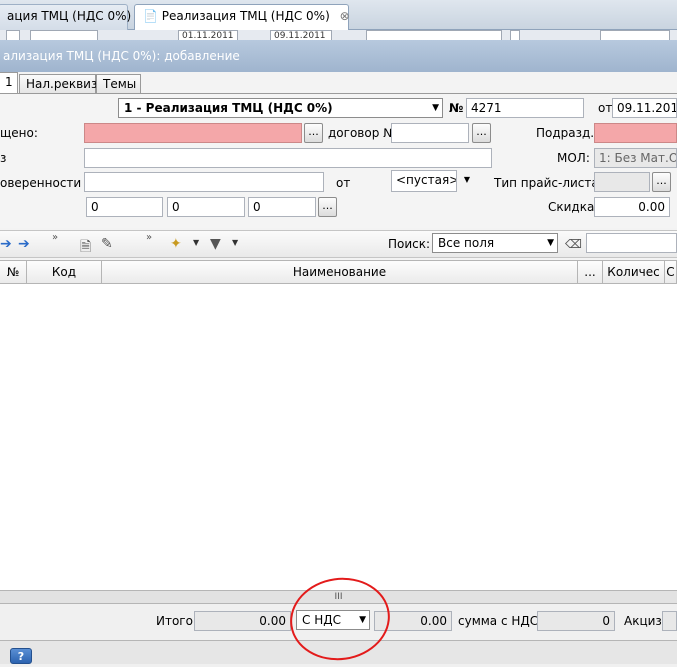 This screenshot has height=667, width=677. What do you see at coordinates (60, 84) in the screenshot?
I see `form-tab-tax: Нал.реквиз.` at bounding box center [60, 84].